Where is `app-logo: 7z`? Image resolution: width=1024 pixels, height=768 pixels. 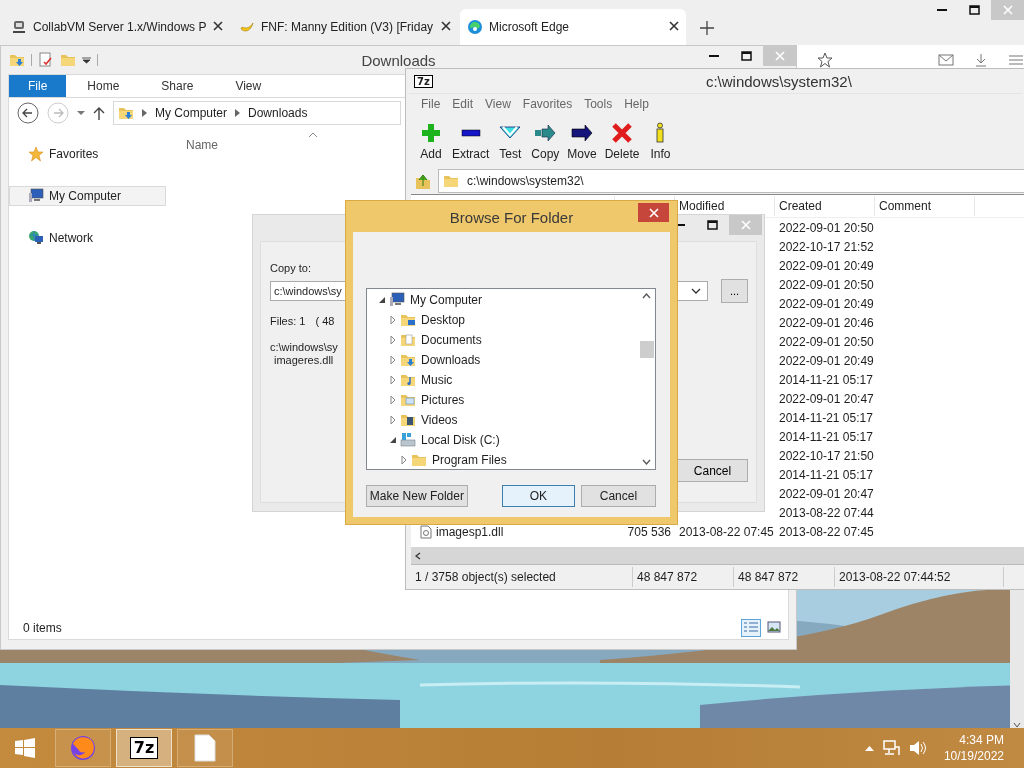
app-logo: 7z is located at coordinates (144, 748).